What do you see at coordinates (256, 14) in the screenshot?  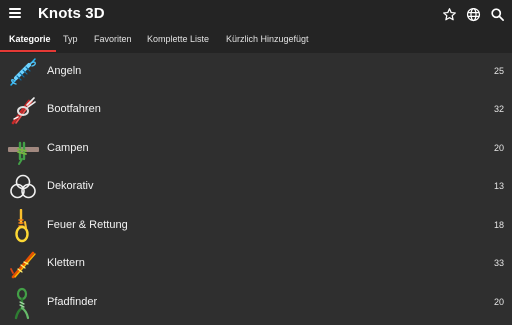 I see `app-bar: Knots 3D` at bounding box center [256, 14].